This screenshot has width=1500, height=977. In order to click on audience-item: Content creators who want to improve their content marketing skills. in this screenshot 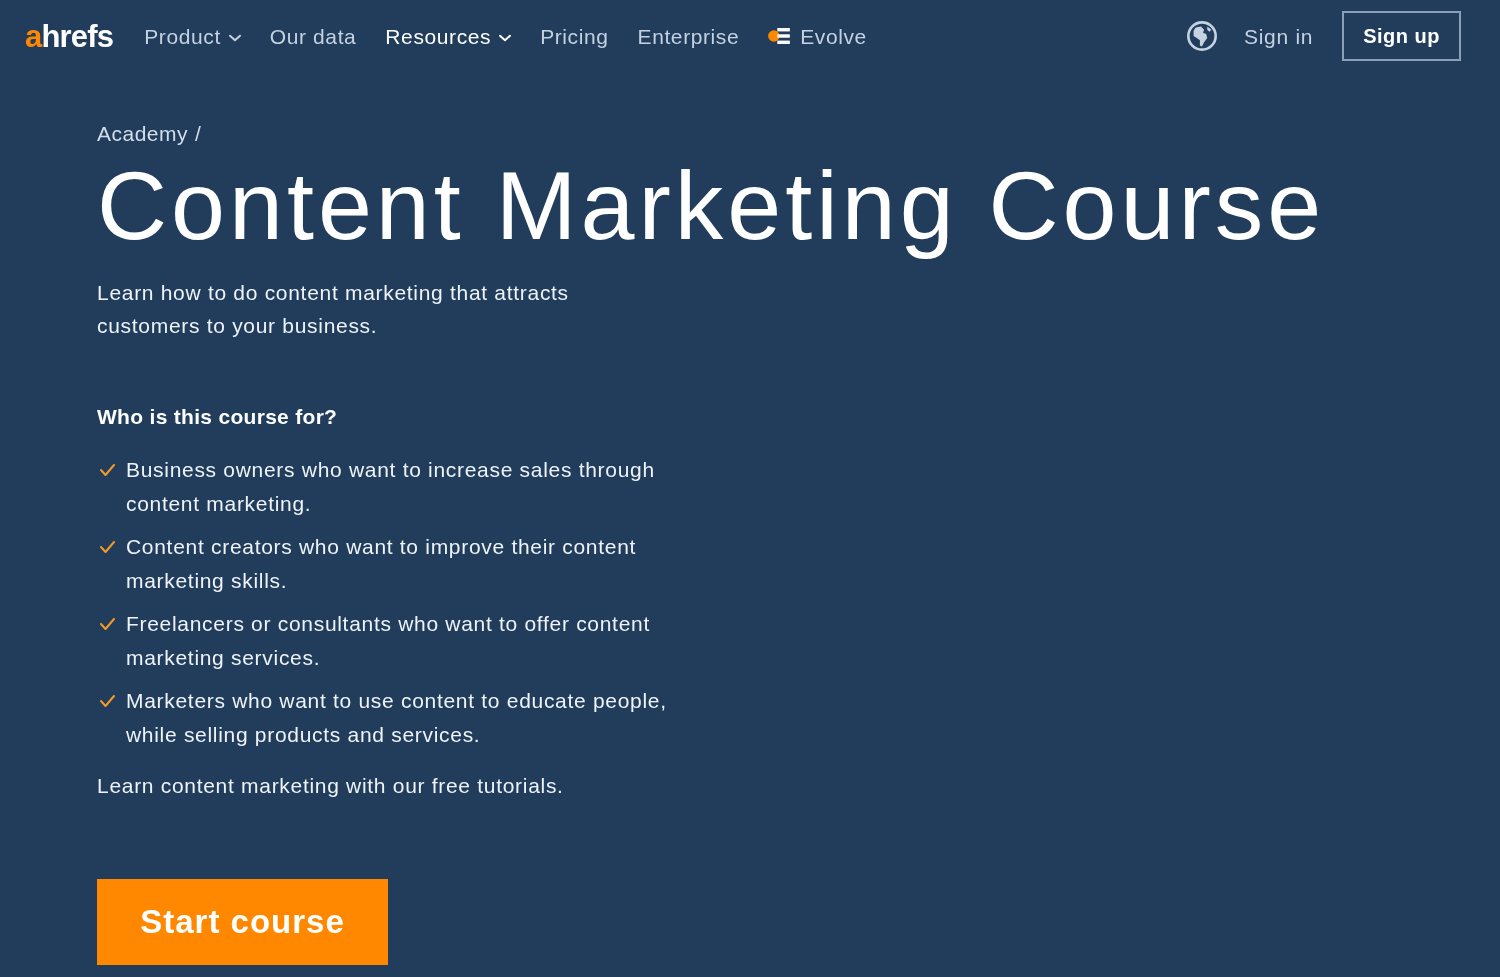, I will do `click(382, 563)`.